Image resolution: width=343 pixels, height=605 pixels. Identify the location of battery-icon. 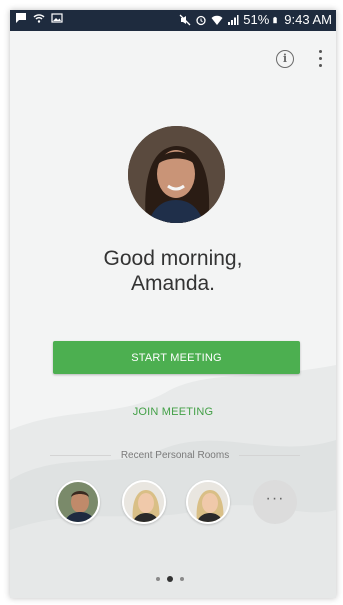
(275, 20).